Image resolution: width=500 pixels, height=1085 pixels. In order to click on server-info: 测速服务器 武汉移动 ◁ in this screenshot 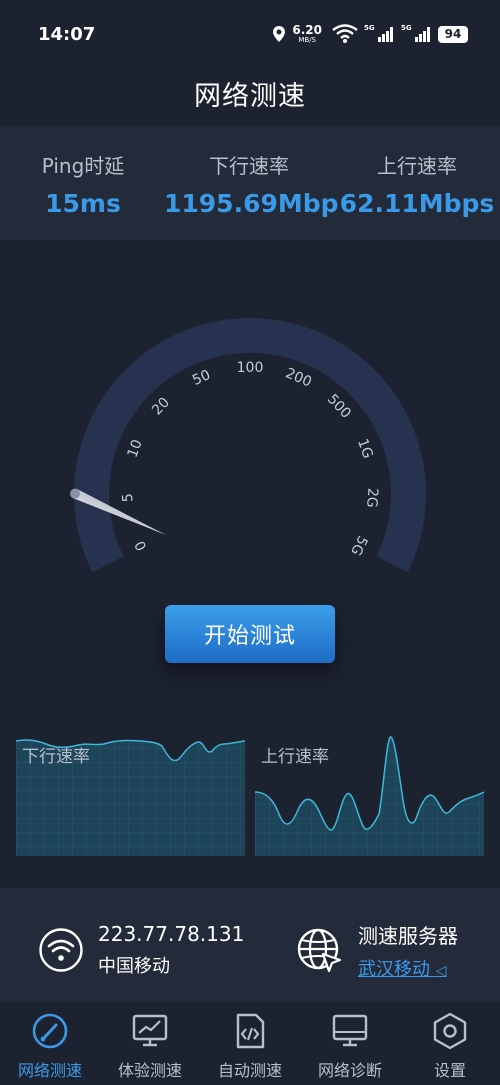, I will do `click(377, 950)`.